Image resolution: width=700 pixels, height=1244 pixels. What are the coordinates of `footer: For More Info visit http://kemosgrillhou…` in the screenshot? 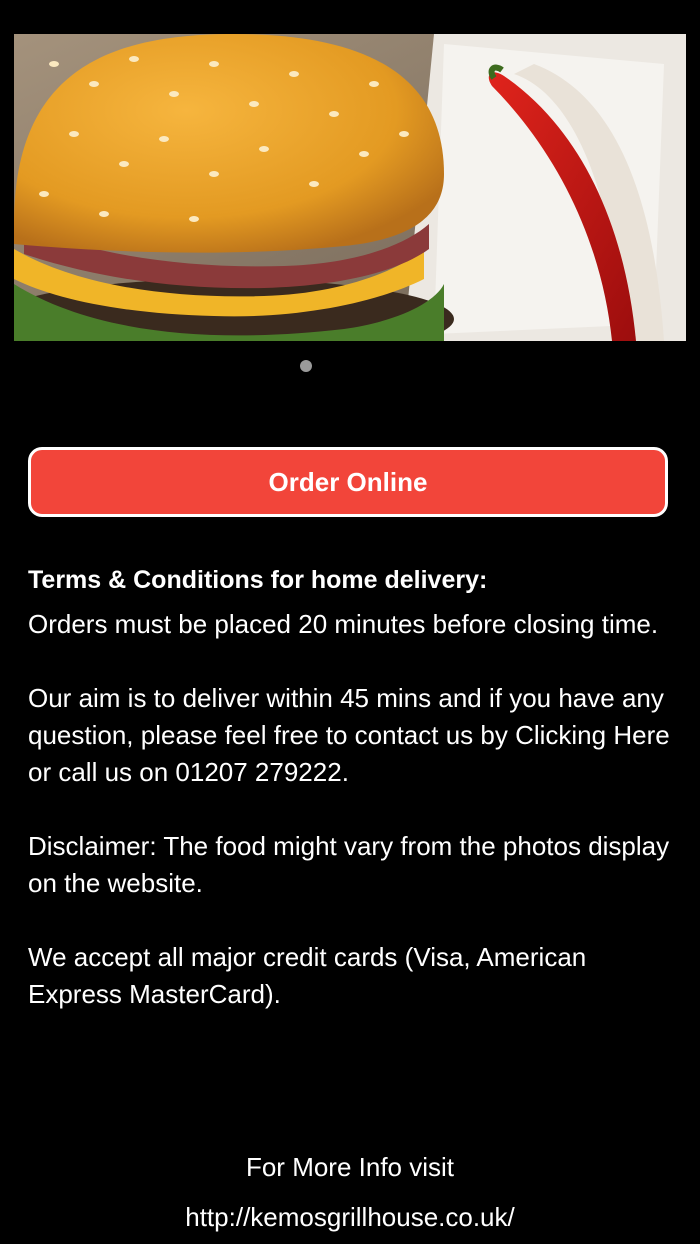 It's located at (350, 1192).